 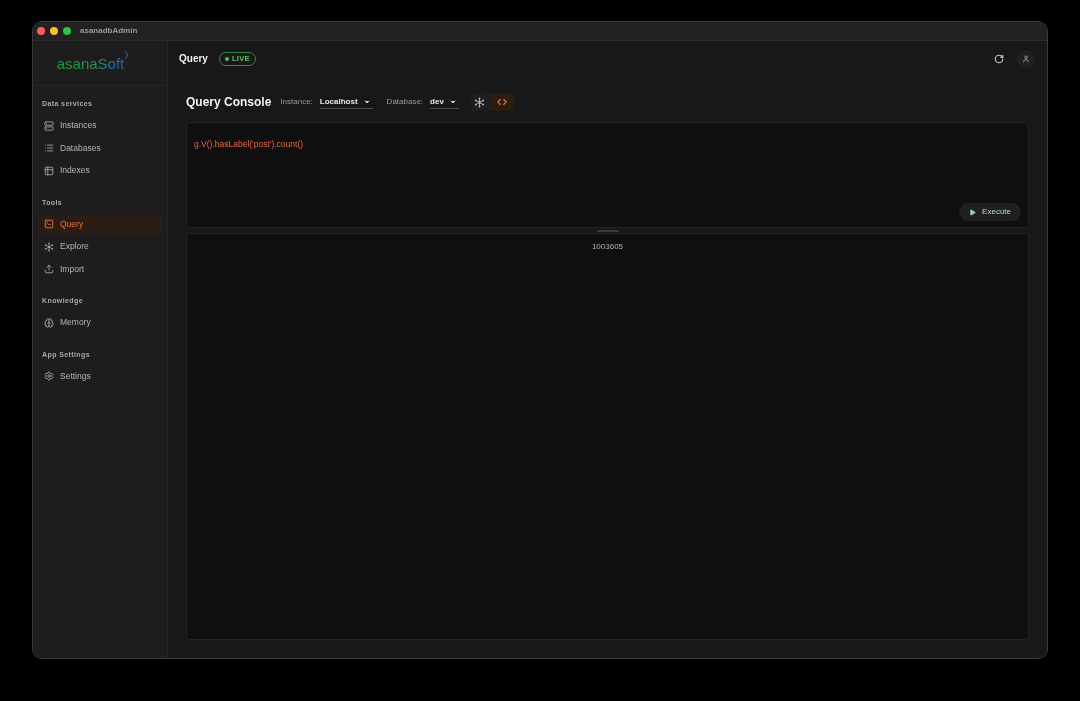 I want to click on result-value: 1003605, so click(x=607, y=247).